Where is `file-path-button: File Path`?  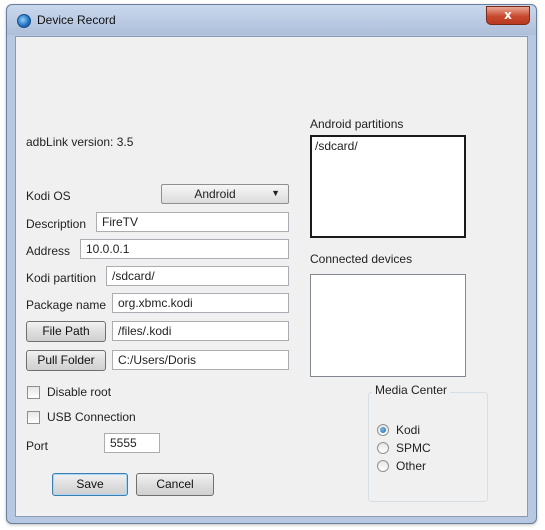
file-path-button: File Path is located at coordinates (66, 331).